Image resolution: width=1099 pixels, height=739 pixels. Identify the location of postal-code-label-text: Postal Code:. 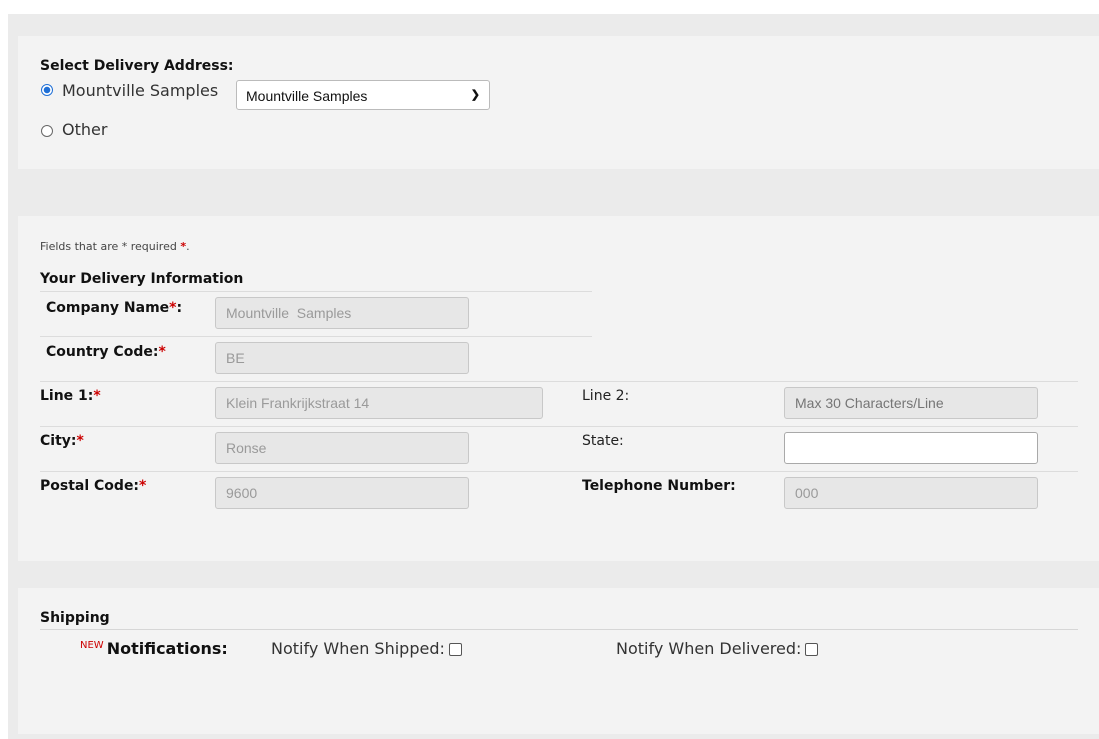
(90, 486).